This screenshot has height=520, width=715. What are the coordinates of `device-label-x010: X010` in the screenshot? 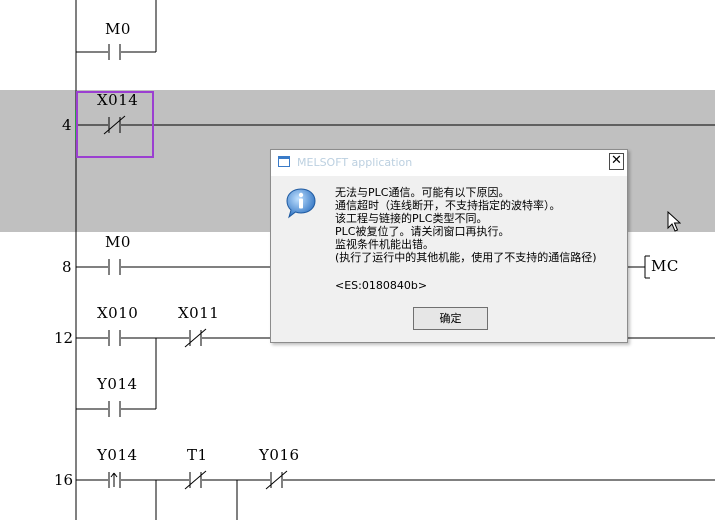 It's located at (117, 313).